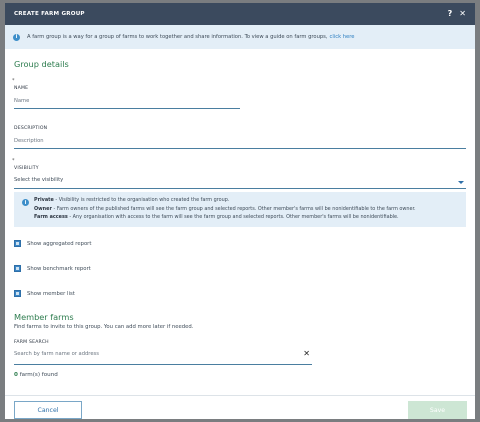 The height and width of the screenshot is (422, 480). What do you see at coordinates (21, 88) in the screenshot?
I see `name-label: NAME` at bounding box center [21, 88].